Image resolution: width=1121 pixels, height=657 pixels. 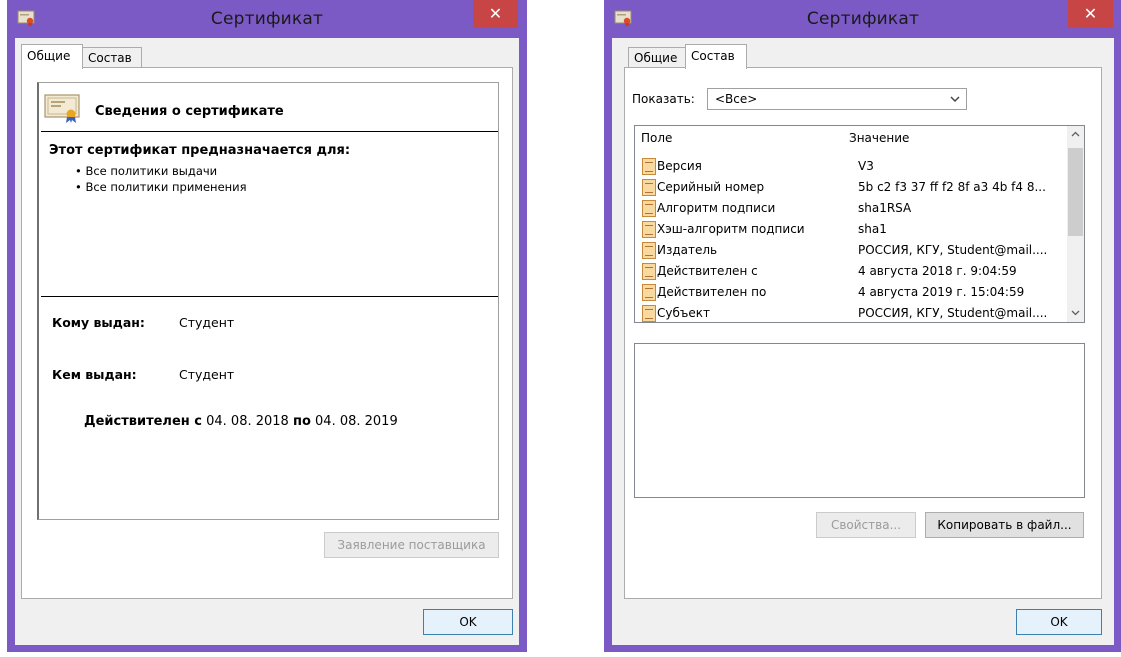 I want to click on certificate-icon, so click(x=62, y=108).